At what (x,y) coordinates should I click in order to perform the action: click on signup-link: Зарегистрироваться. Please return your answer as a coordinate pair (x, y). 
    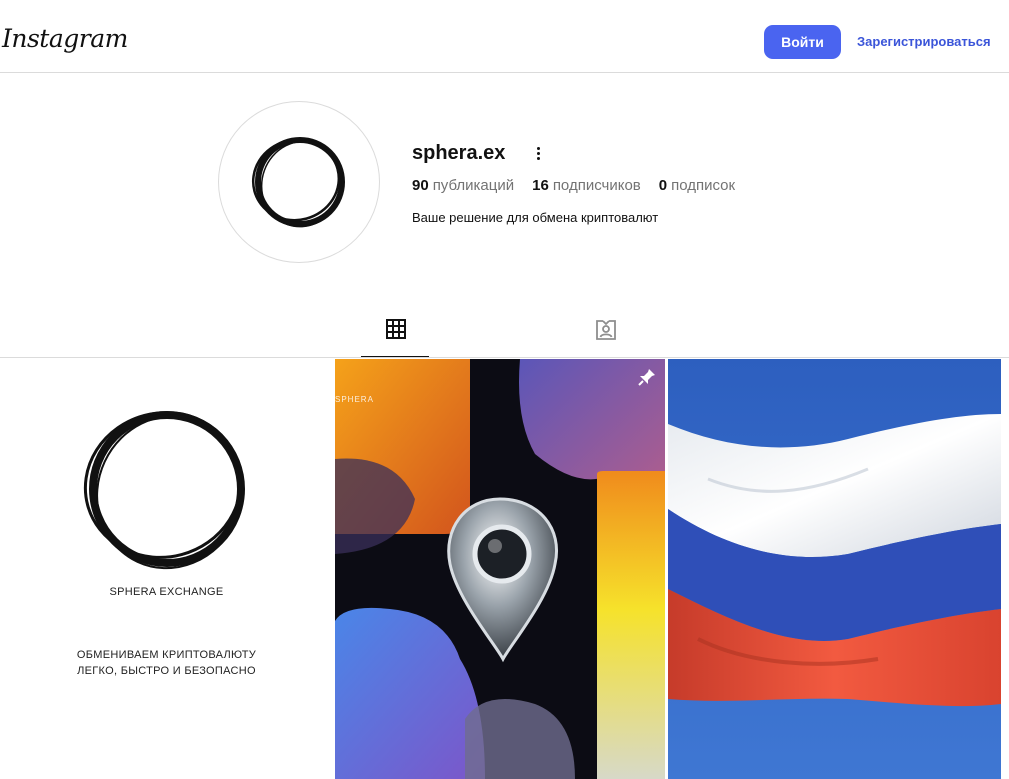
    Looking at the image, I should click on (924, 41).